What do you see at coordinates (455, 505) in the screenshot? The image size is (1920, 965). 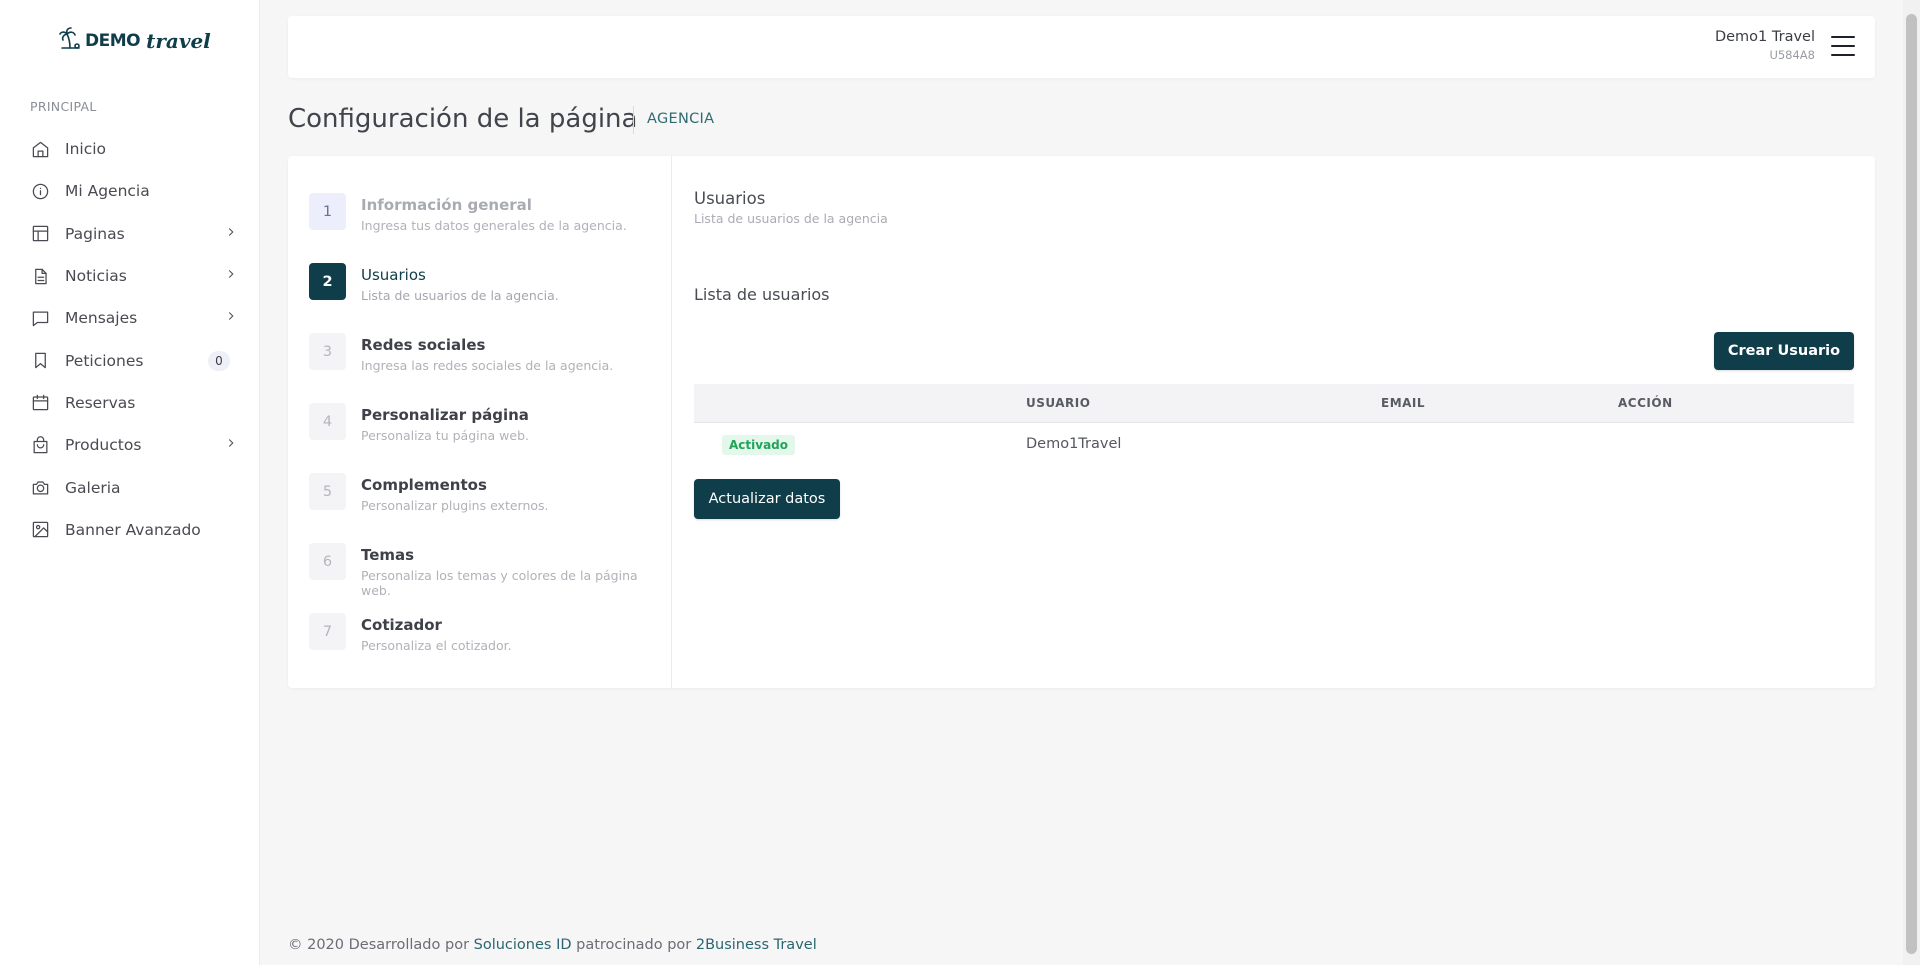 I see `step-desc: Personalizar plugins externos.` at bounding box center [455, 505].